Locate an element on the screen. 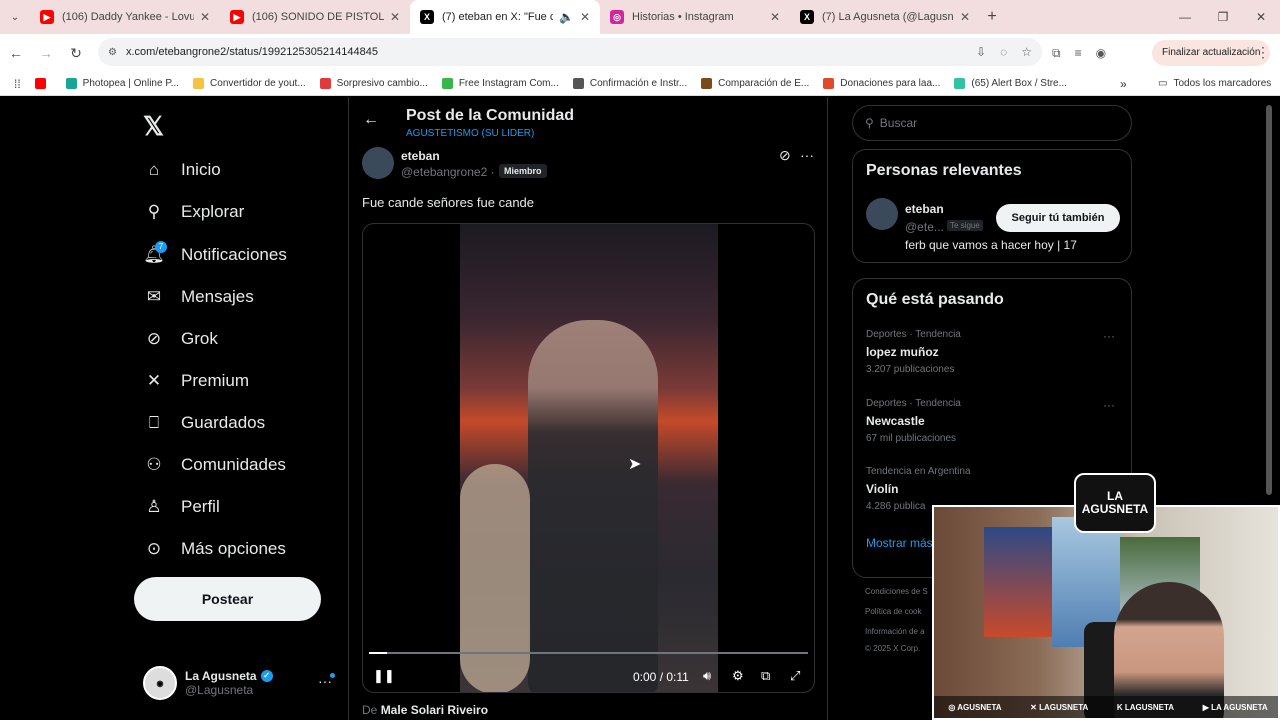 This screenshot has height=720, width=1280. reload-icon: ↻ is located at coordinates (76, 53).